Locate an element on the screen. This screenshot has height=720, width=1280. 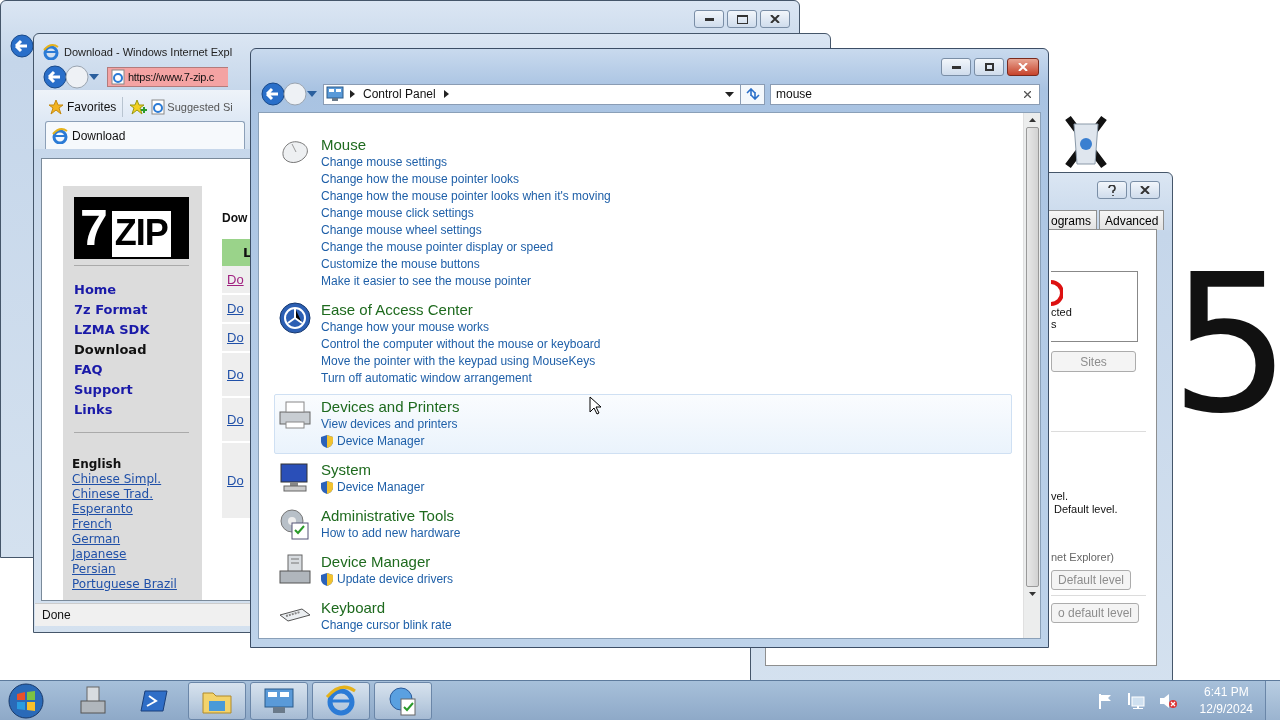
maximize-icon is located at coordinates (989, 67).